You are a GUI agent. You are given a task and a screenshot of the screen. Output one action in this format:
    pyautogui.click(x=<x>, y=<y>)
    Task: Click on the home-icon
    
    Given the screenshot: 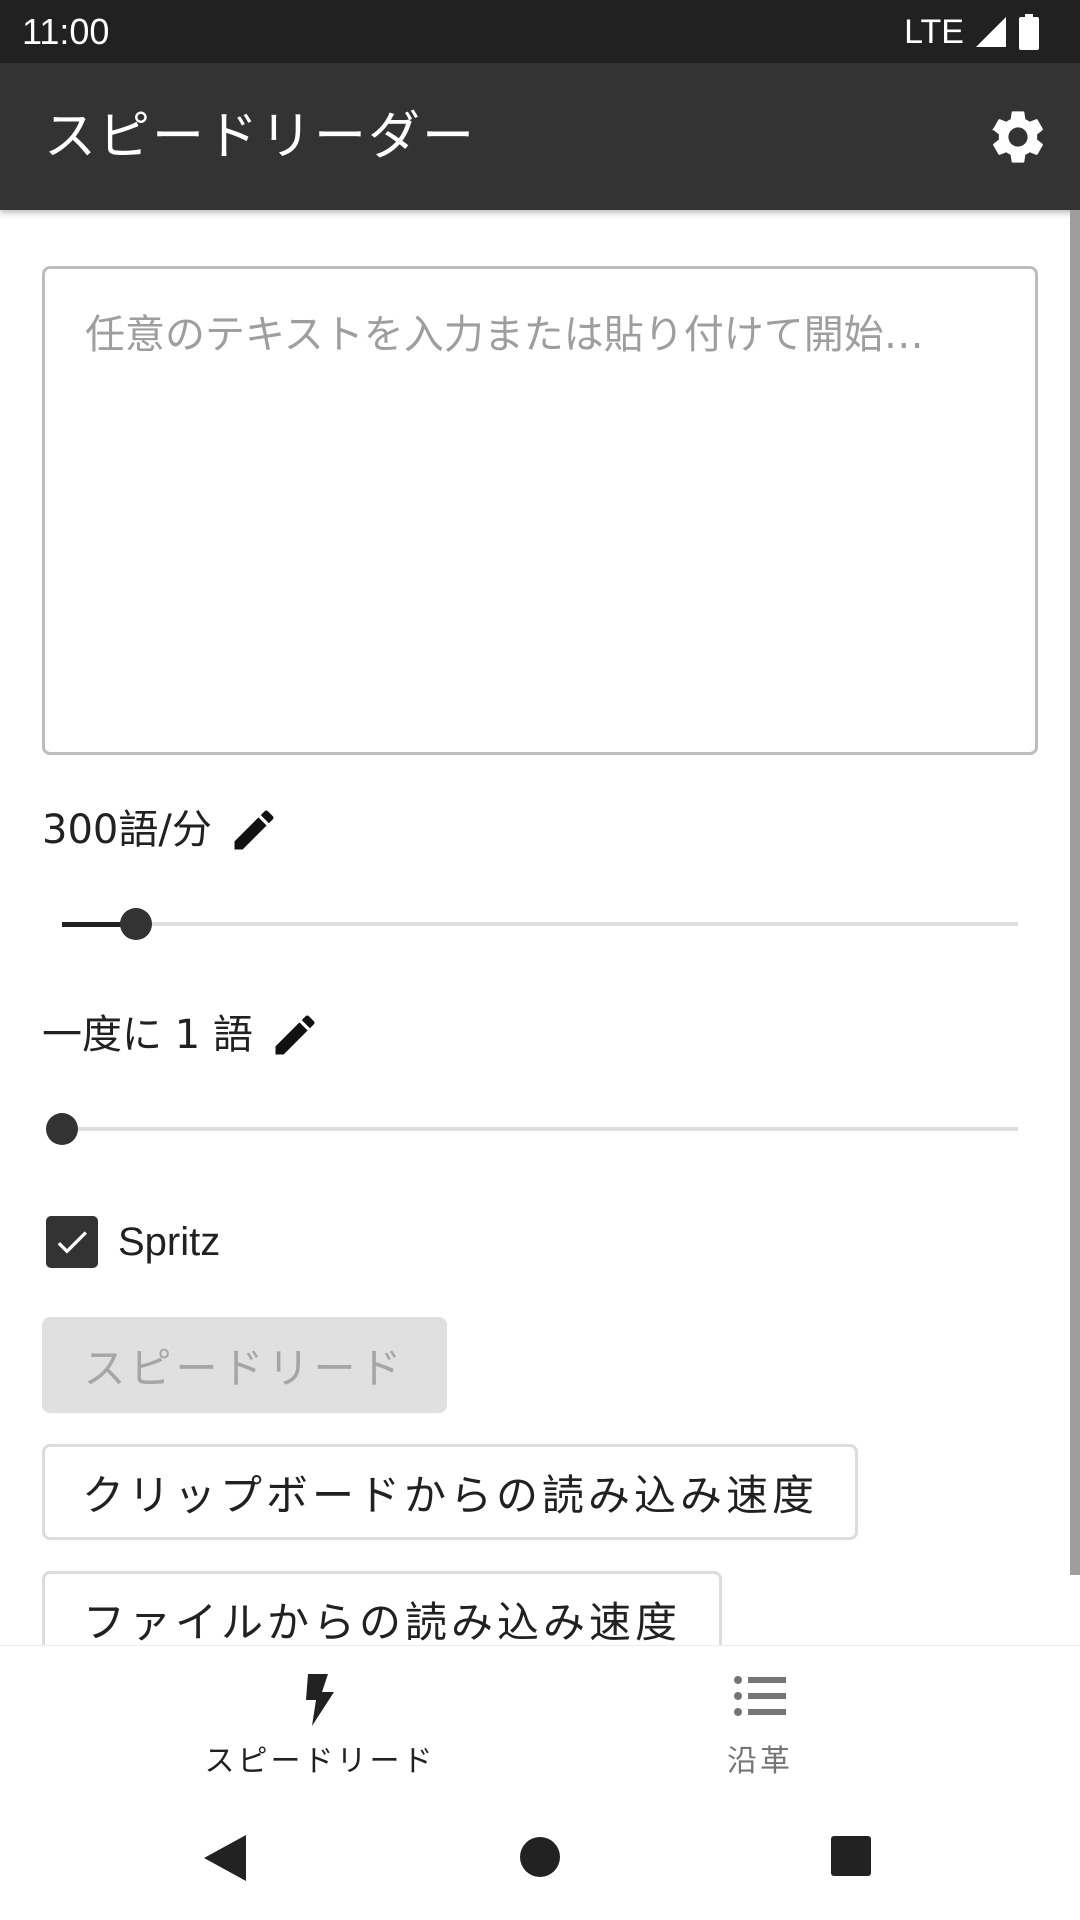 What is the action you would take?
    pyautogui.click(x=540, y=1857)
    